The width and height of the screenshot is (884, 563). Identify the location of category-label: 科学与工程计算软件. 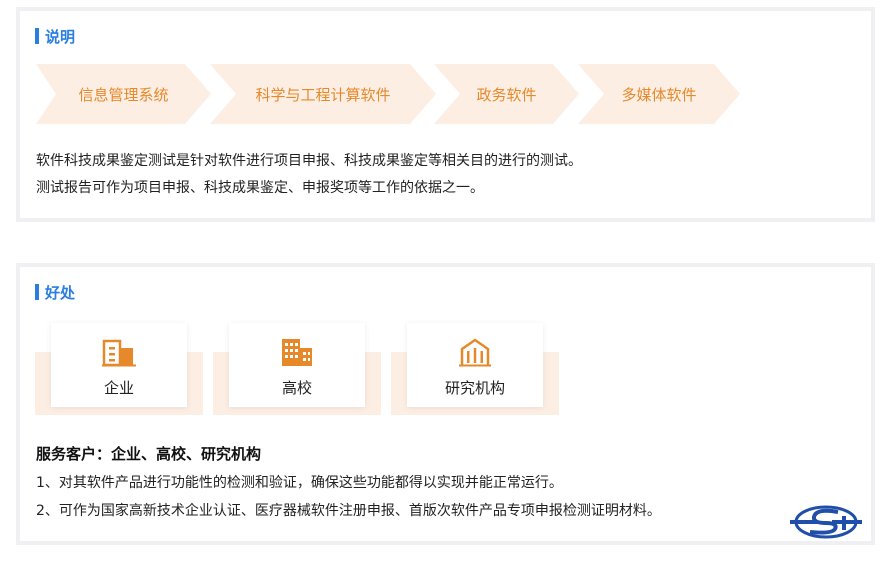
(323, 94).